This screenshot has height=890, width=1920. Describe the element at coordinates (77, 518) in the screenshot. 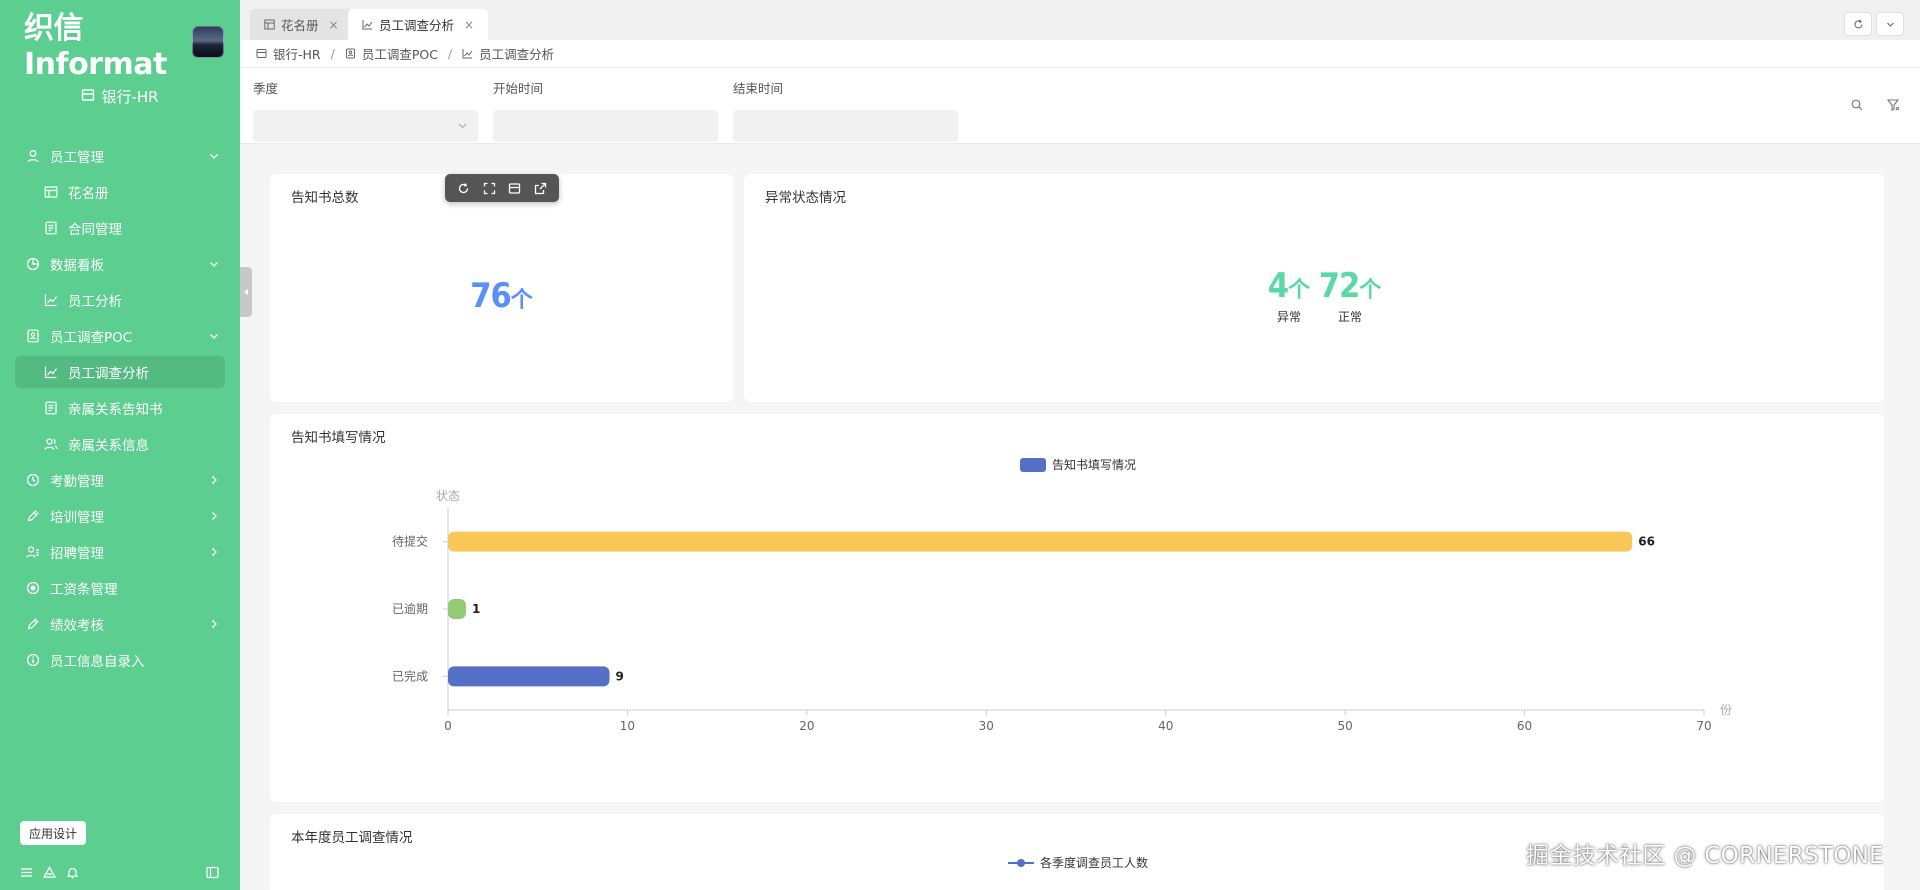

I see `sidebar-item-label: 培训管理` at that location.